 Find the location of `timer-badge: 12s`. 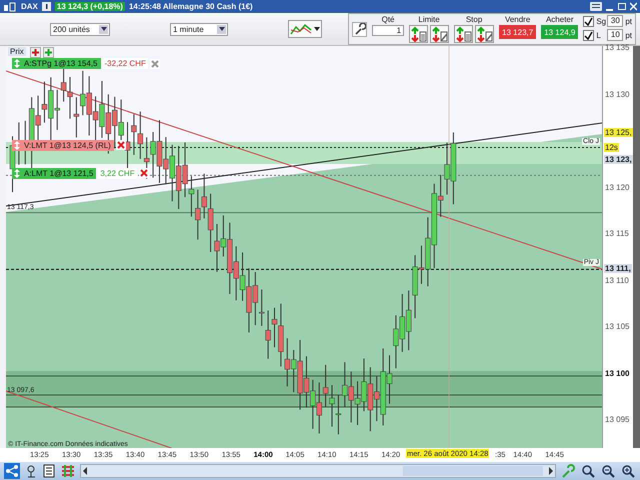

timer-badge: 12s is located at coordinates (611, 147).